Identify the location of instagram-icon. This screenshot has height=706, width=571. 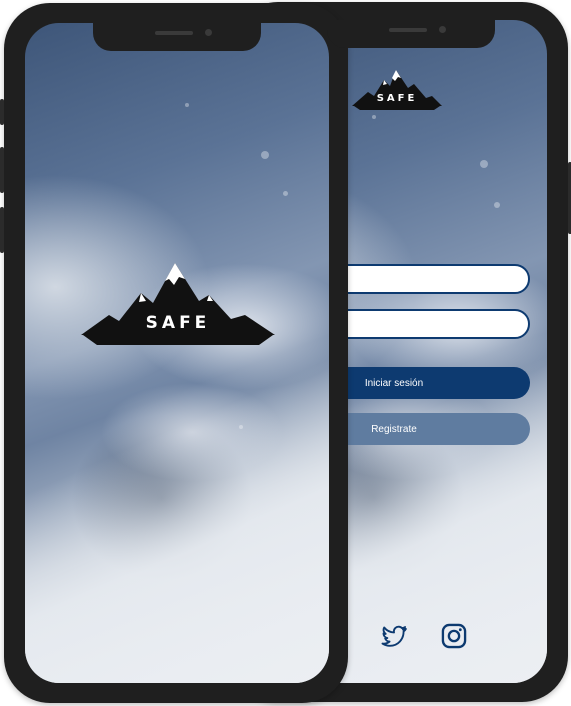
(454, 636).